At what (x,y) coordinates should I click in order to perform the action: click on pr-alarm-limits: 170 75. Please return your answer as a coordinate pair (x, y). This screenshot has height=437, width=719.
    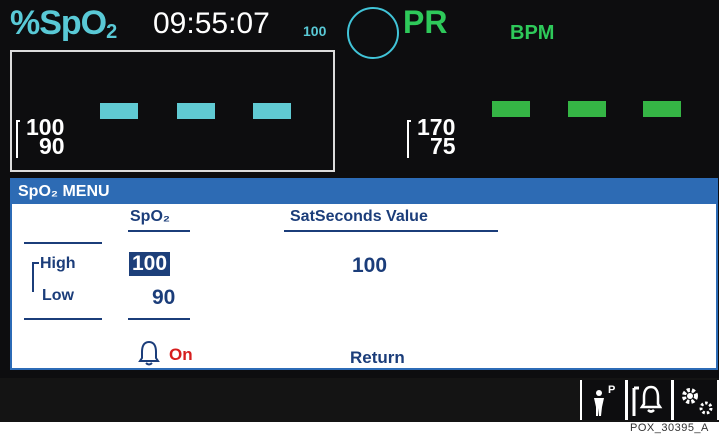
    Looking at the image, I should click on (431, 137).